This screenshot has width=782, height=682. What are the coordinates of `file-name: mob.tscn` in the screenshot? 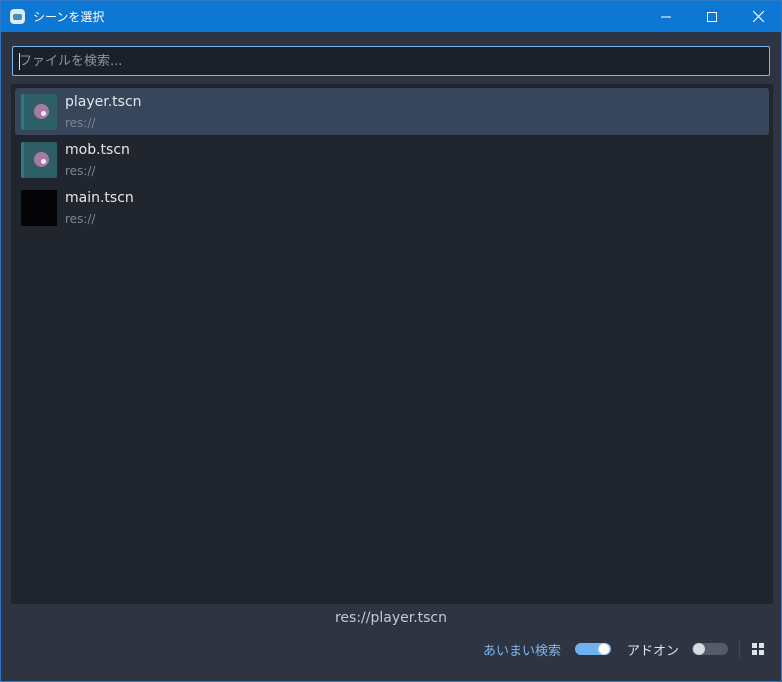 It's located at (97, 150).